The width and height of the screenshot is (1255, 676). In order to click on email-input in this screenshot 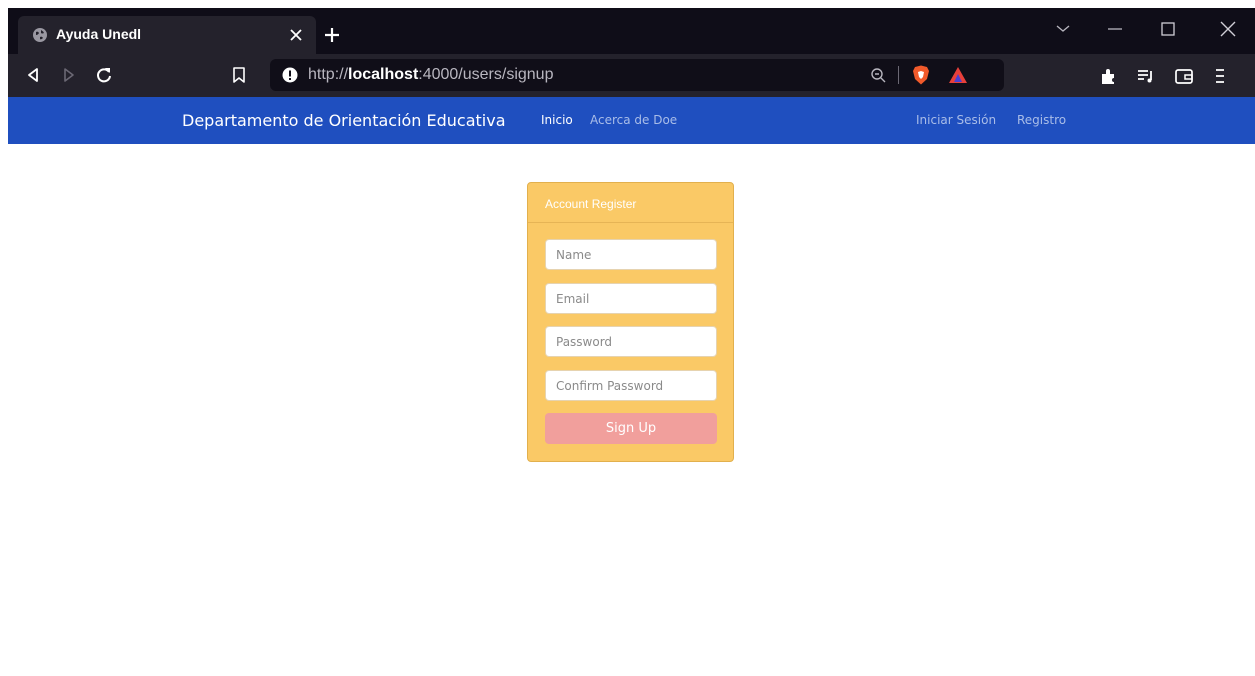, I will do `click(631, 298)`.